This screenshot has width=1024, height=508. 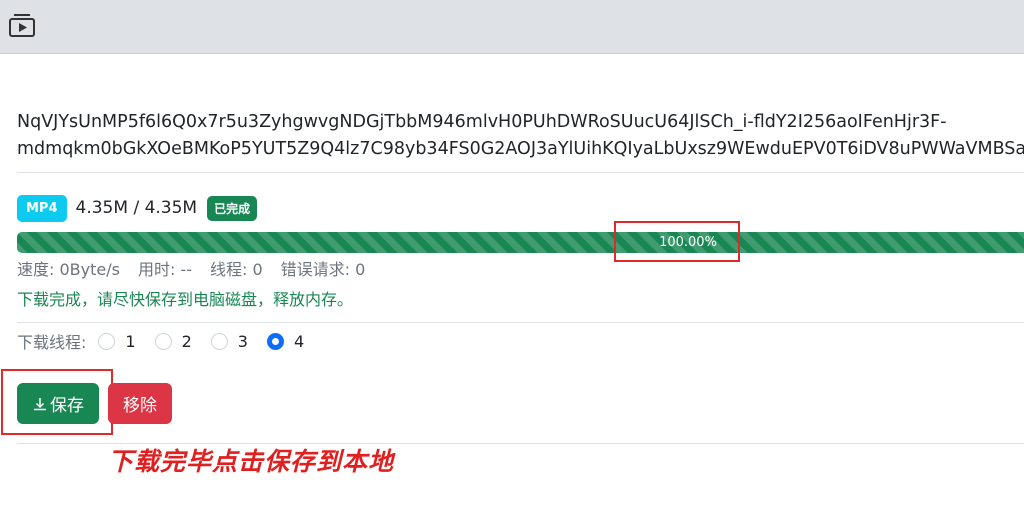 I want to click on remove-button-label: 移除, so click(x=140, y=406).